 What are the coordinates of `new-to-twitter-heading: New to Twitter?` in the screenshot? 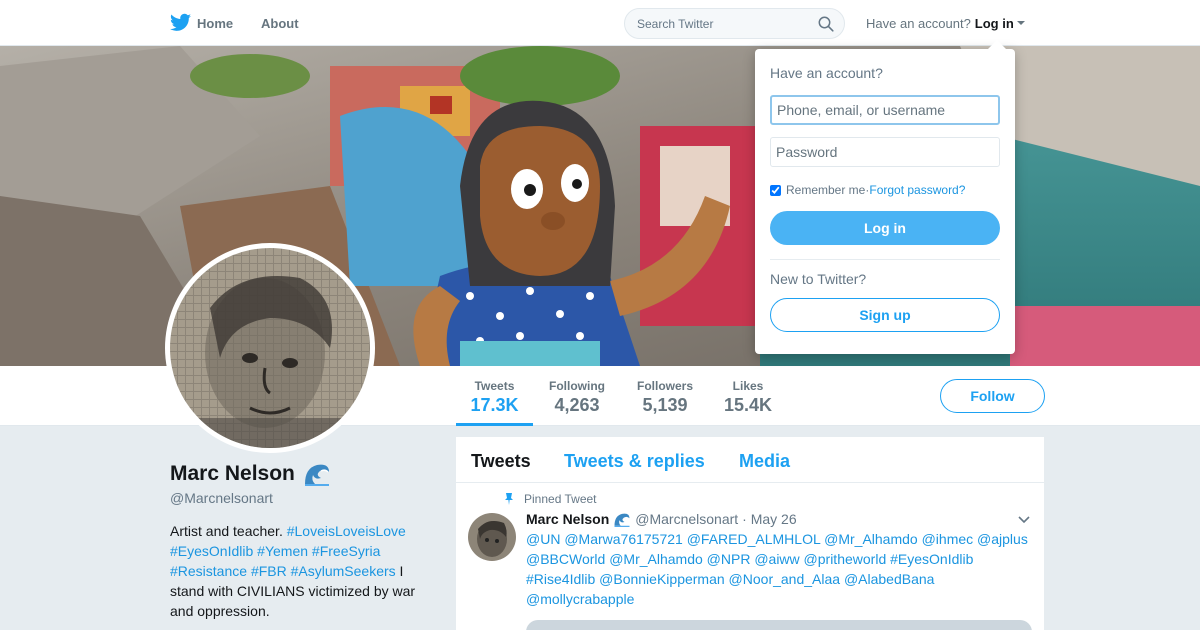 It's located at (818, 279).